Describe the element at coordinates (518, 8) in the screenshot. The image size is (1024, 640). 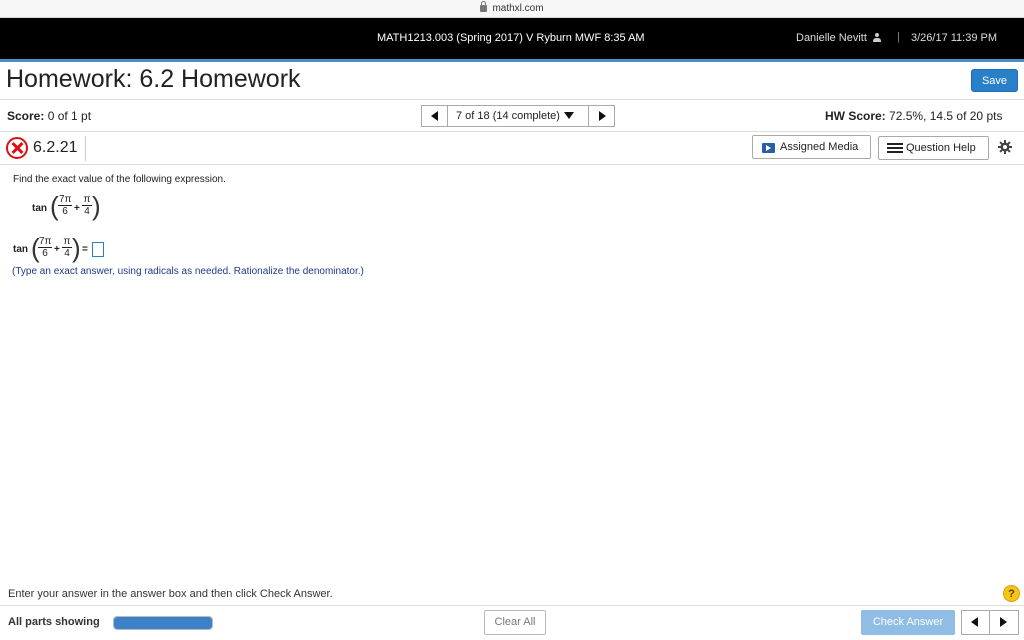
I see `url-text: mathxl.com` at that location.